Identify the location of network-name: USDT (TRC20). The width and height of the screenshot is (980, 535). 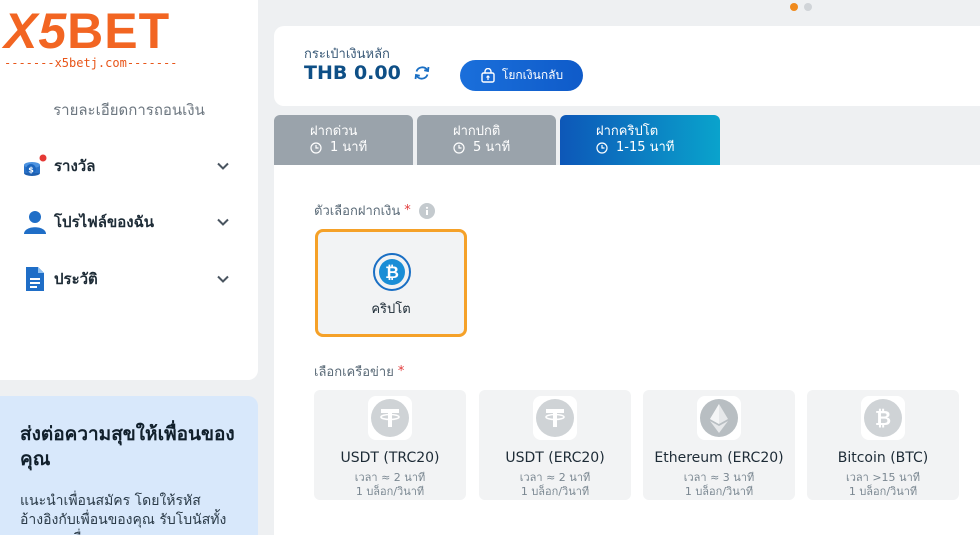
(390, 458).